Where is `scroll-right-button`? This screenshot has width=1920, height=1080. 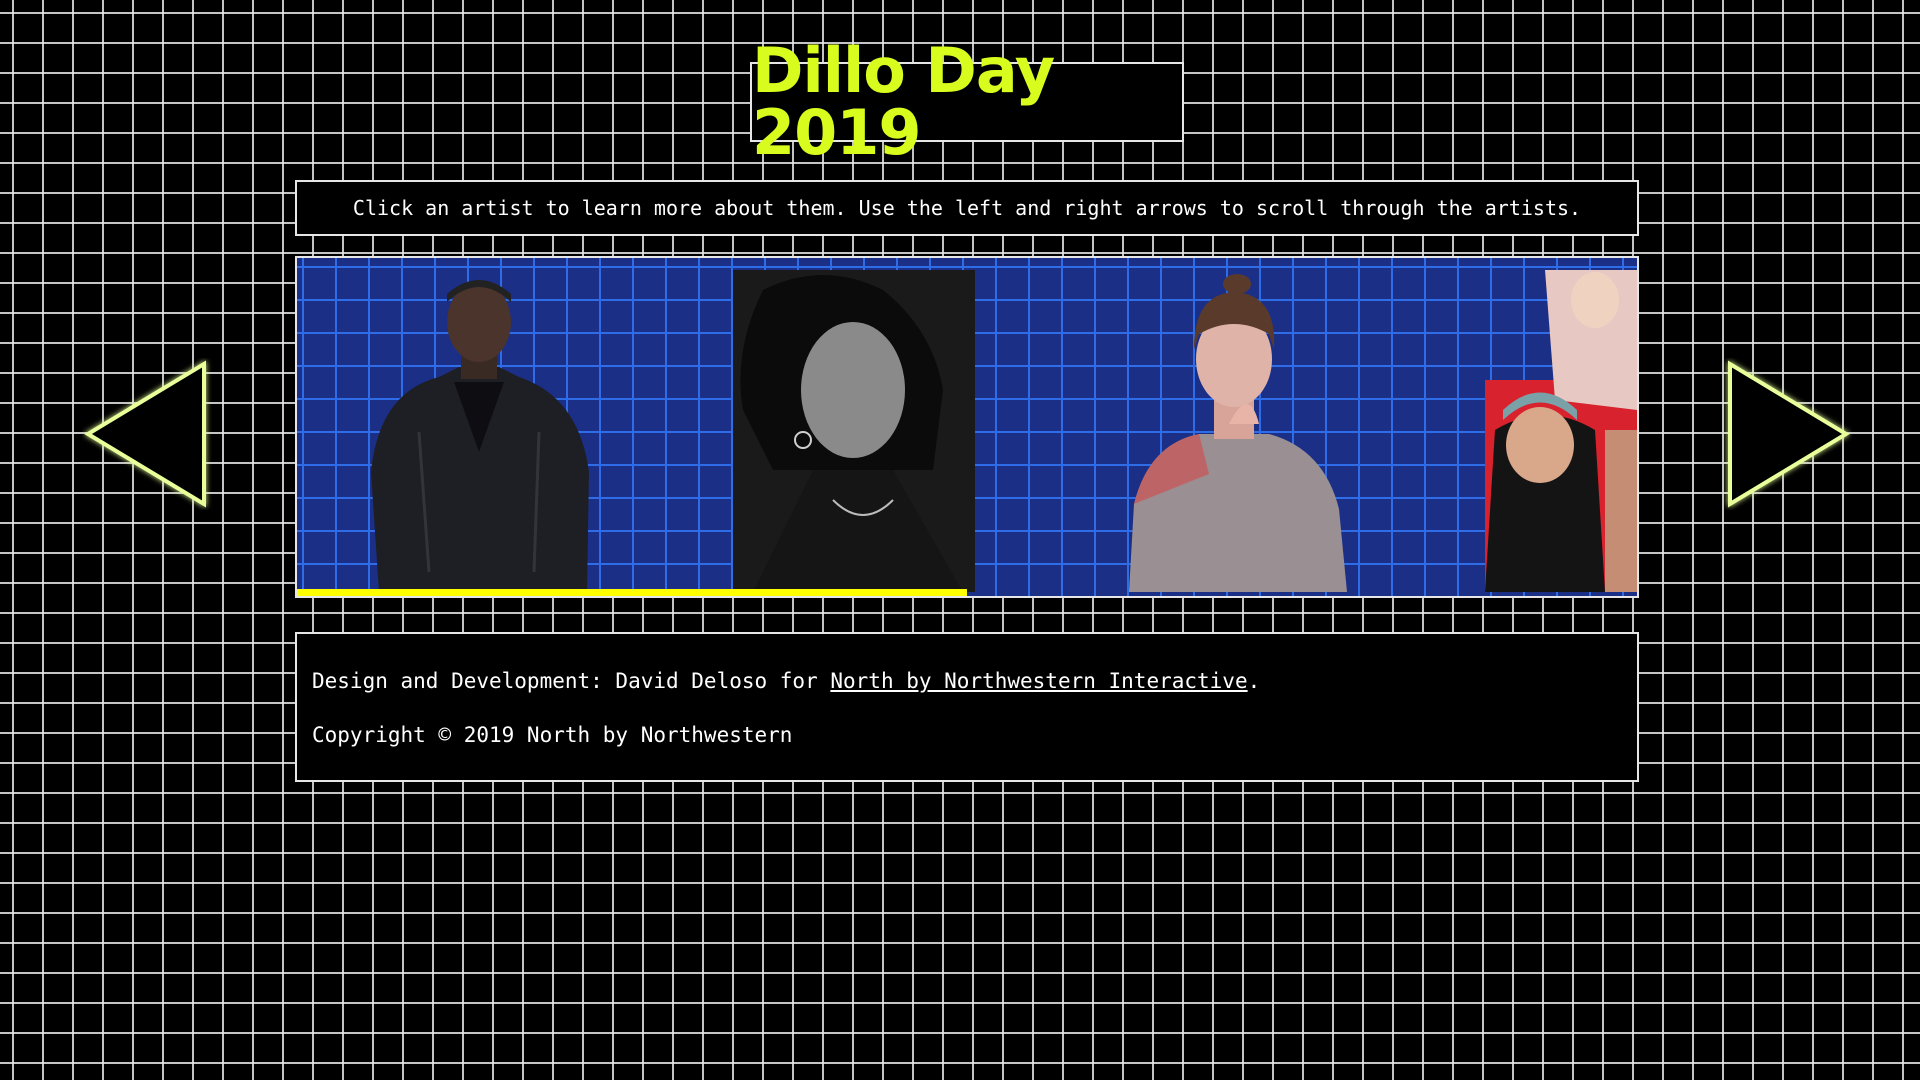
scroll-right-button is located at coordinates (1786, 434).